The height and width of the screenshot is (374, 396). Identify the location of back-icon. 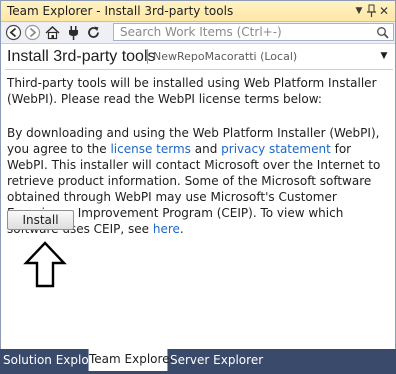
(13, 32).